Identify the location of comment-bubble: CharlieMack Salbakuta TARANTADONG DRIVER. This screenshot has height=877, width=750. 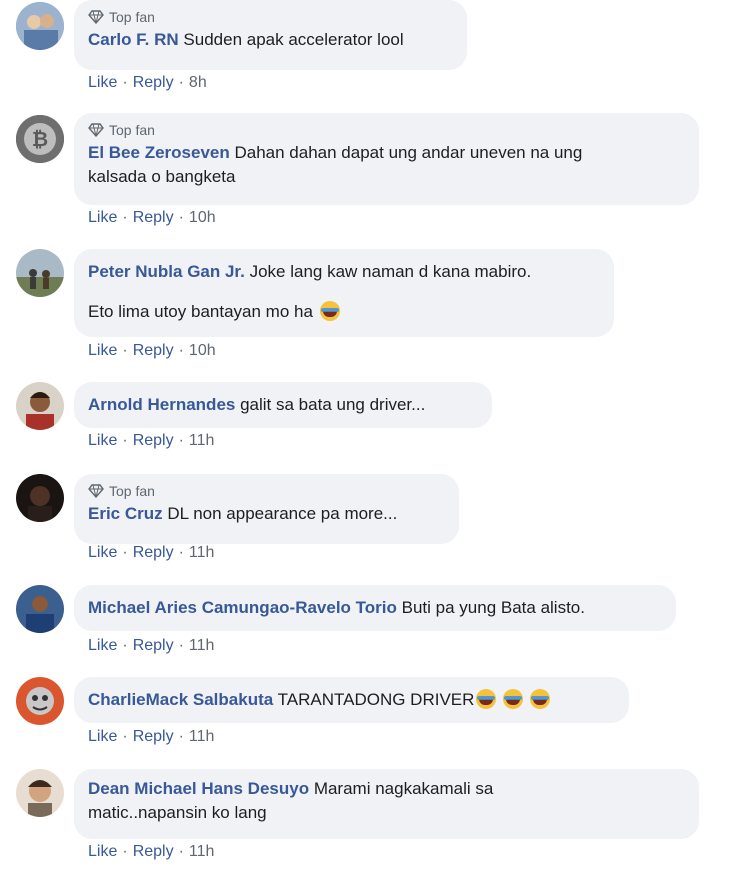
(351, 700).